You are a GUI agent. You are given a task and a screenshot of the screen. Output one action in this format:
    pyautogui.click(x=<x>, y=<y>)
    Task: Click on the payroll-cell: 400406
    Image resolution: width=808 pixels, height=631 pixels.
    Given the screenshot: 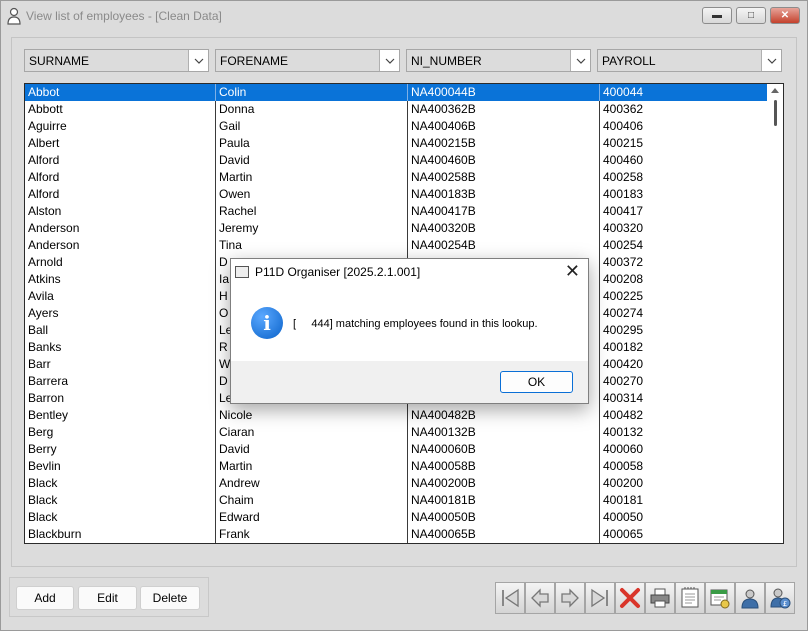 What is the action you would take?
    pyautogui.click(x=684, y=126)
    